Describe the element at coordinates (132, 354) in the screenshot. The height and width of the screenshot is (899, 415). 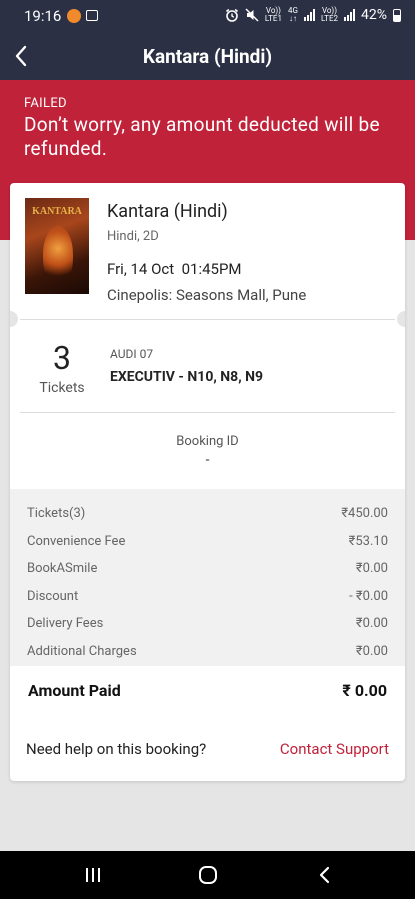
I see `audi-label: AUDI 07` at that location.